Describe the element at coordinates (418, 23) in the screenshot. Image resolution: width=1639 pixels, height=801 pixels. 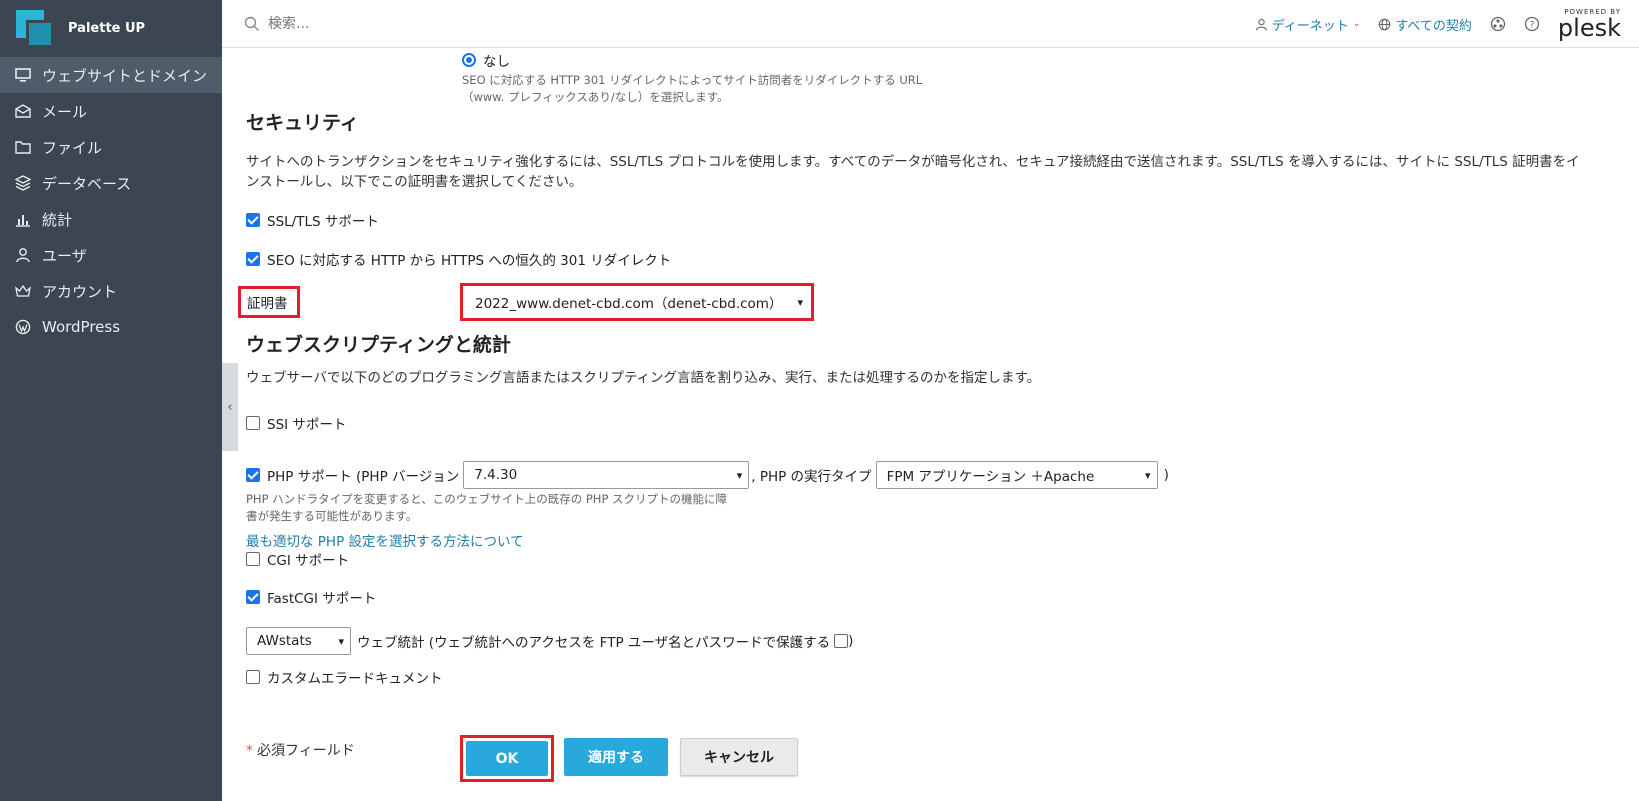
I see `search-input` at that location.